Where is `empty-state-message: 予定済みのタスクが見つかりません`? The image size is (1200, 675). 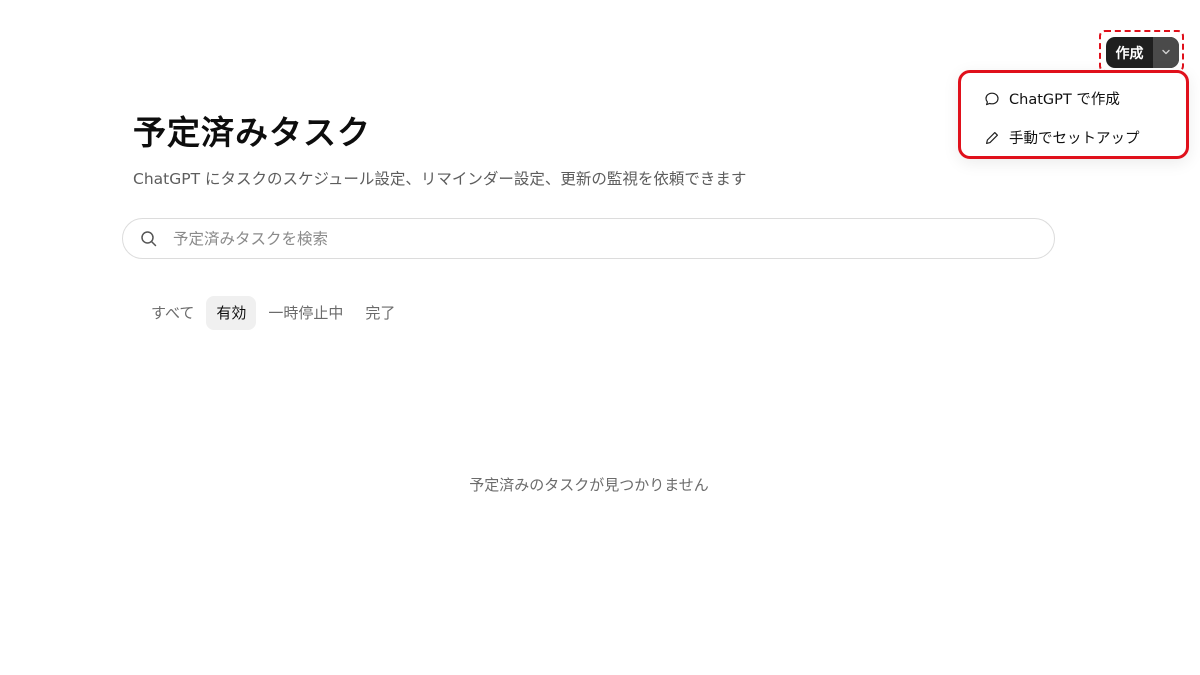
empty-state-message: 予定済みのタスクが見つかりません is located at coordinates (589, 485).